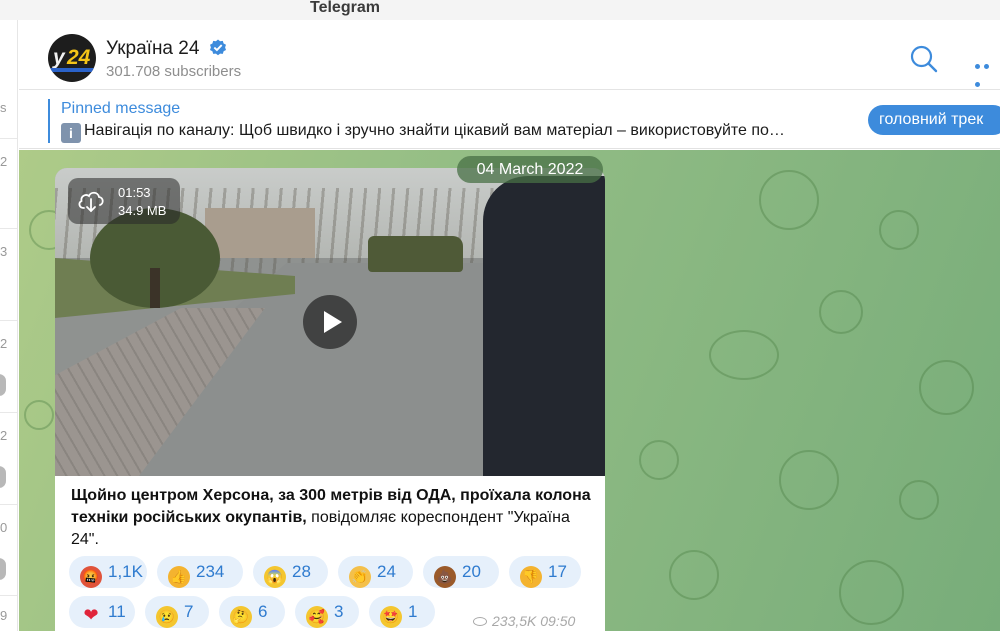  Describe the element at coordinates (59, 57) in the screenshot. I see `avatar-letter: у` at that location.